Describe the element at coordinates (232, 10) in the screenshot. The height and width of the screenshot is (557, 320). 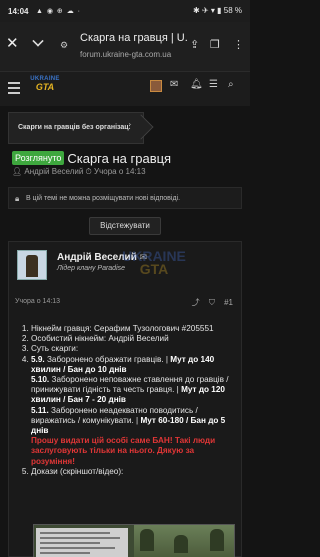
I see `battery-level: 58 %` at that location.